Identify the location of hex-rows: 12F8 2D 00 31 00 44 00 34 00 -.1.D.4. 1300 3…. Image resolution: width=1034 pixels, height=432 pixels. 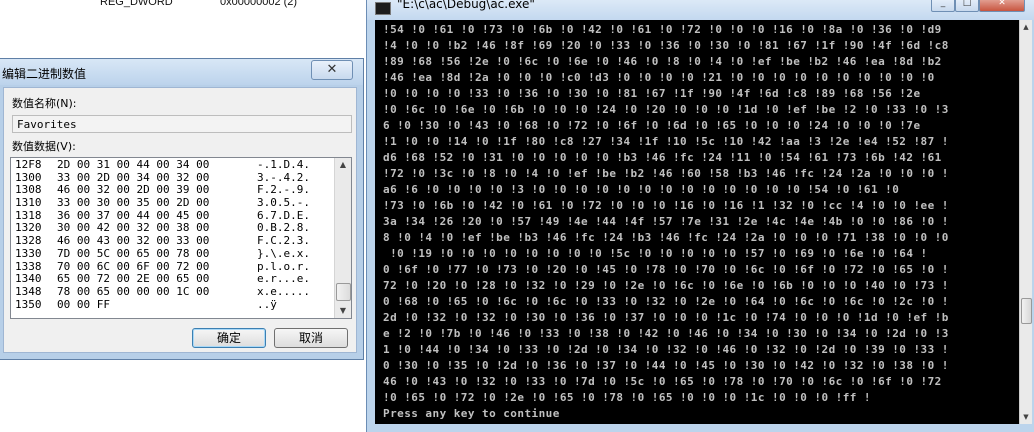
(171, 235).